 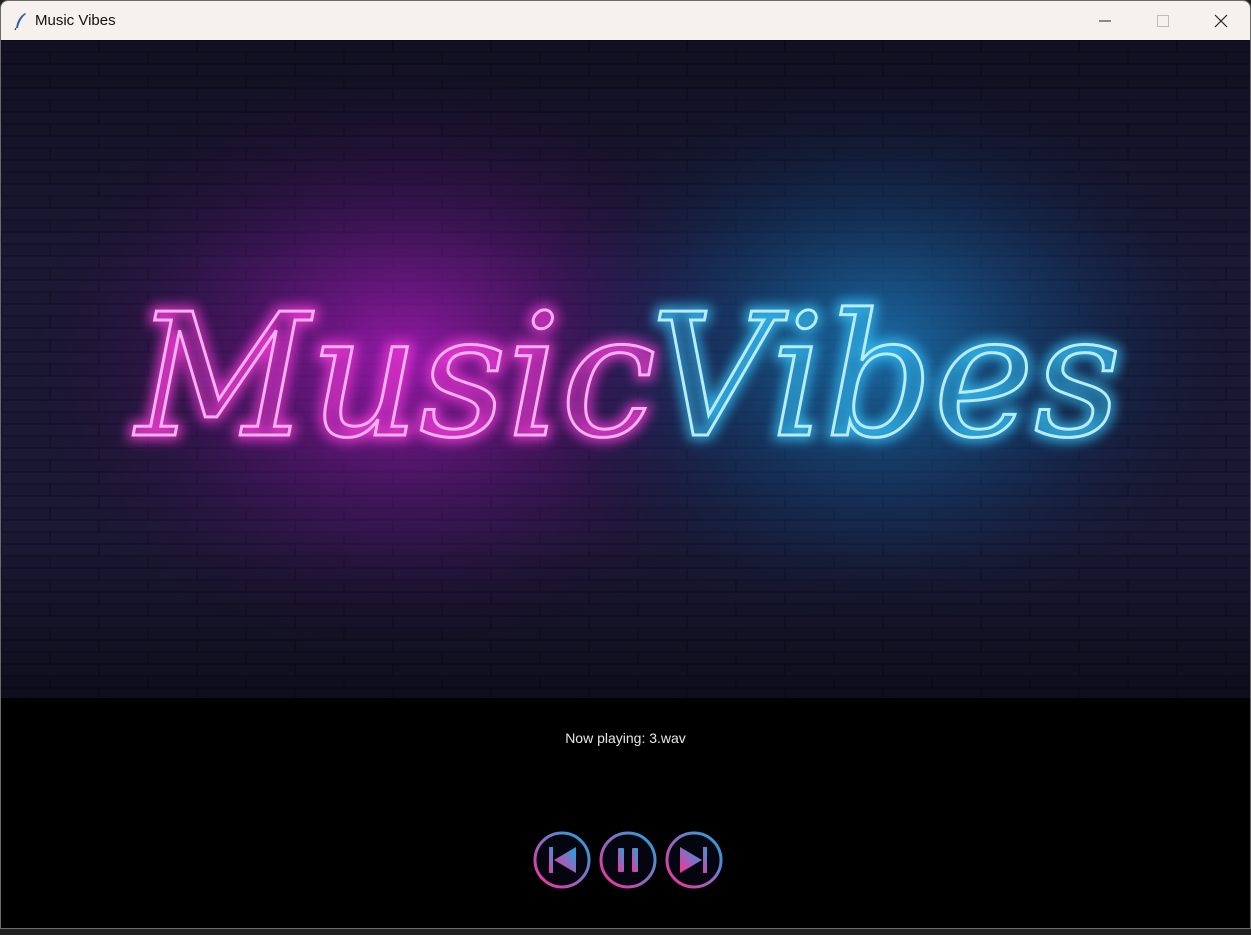 I want to click on maximize-icon, so click(x=1163, y=20).